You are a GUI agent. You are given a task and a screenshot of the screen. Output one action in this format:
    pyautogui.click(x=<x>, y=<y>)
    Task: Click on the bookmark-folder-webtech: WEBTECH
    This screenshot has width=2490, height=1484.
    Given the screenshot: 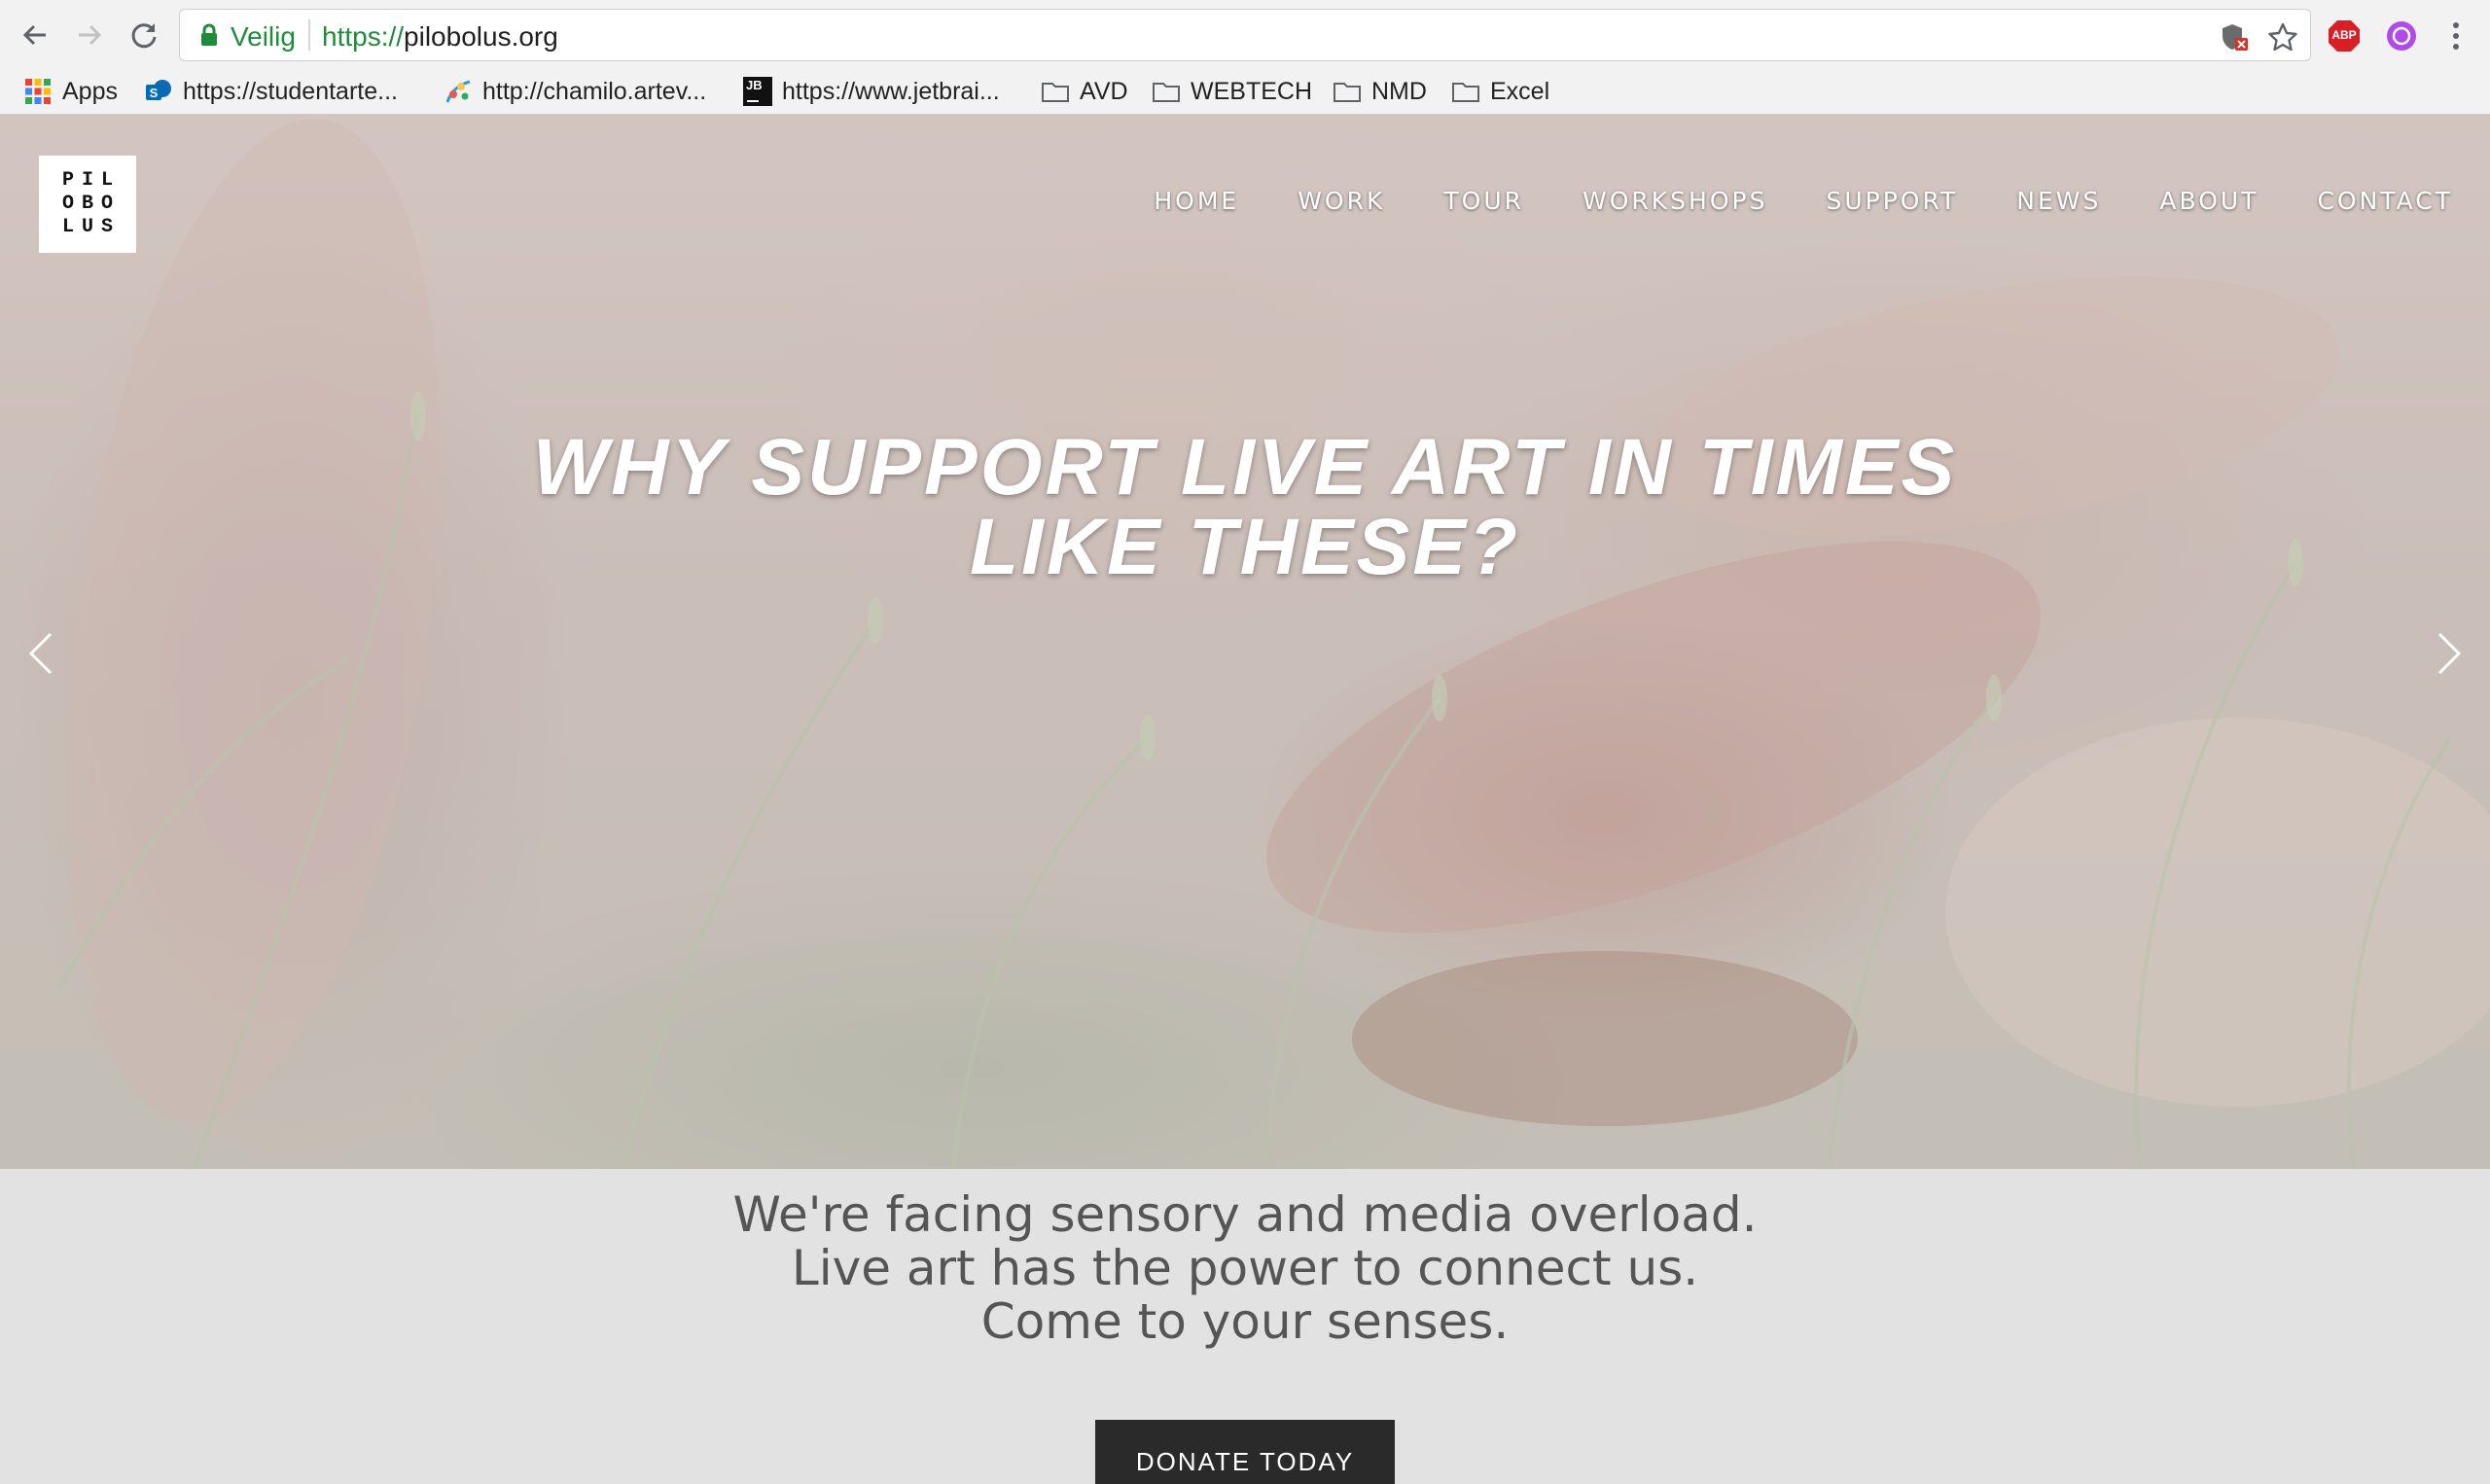 What is the action you would take?
    pyautogui.click(x=1232, y=92)
    